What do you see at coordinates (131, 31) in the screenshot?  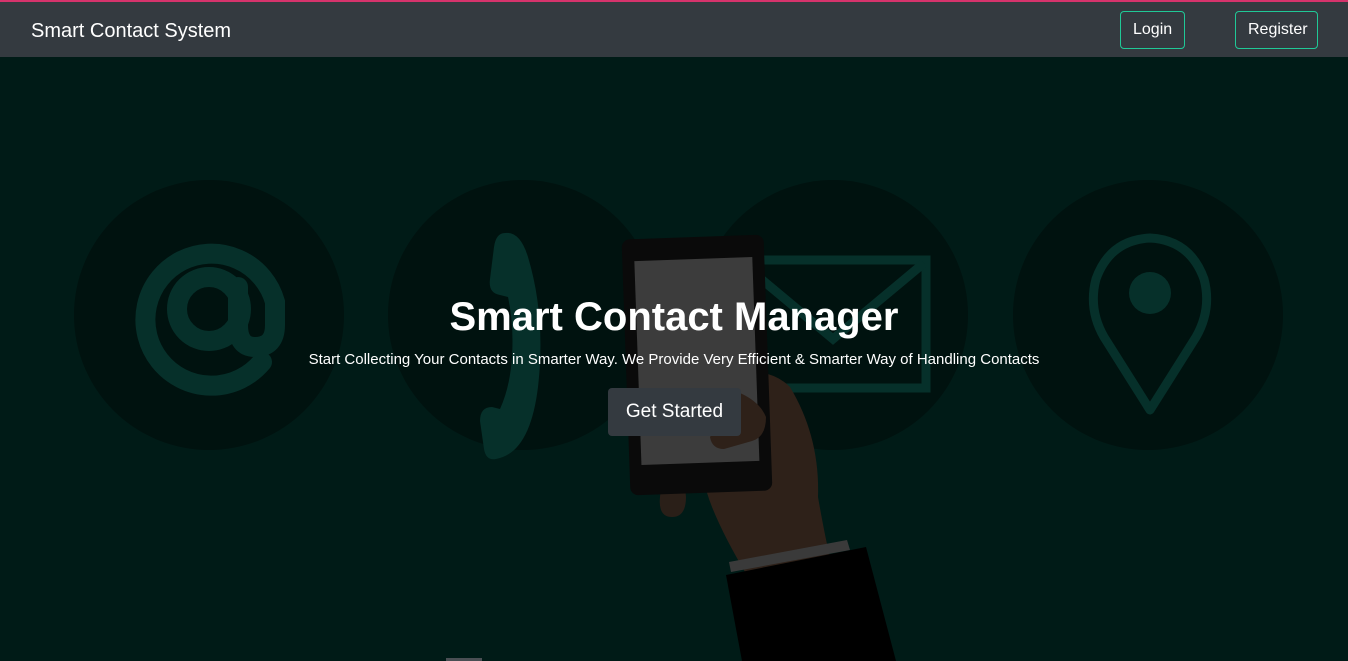 I see `brand-title: Smart Contact System` at bounding box center [131, 31].